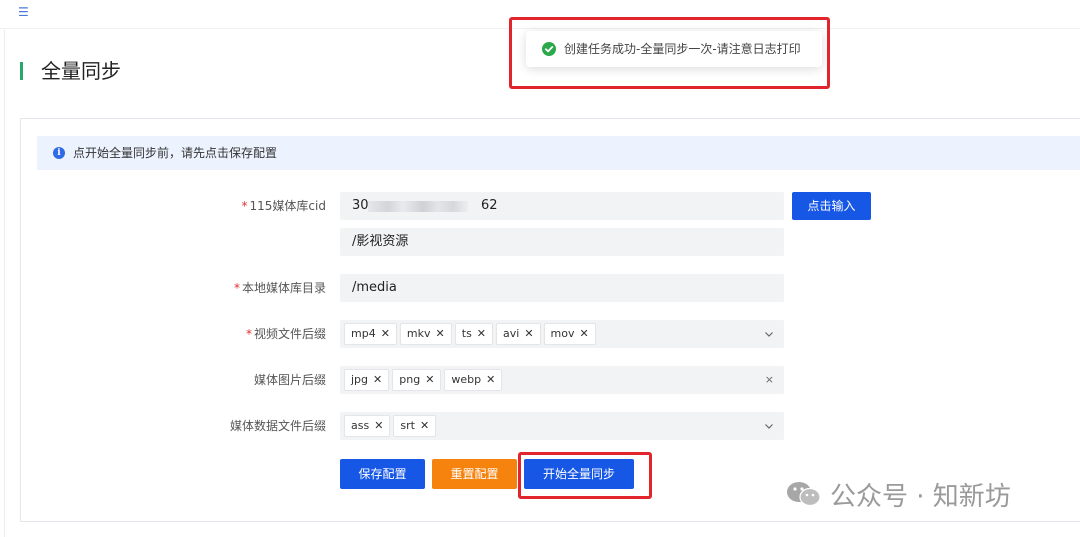 This screenshot has height=537, width=1080. I want to click on save-config-button: 保存配置, so click(382, 474).